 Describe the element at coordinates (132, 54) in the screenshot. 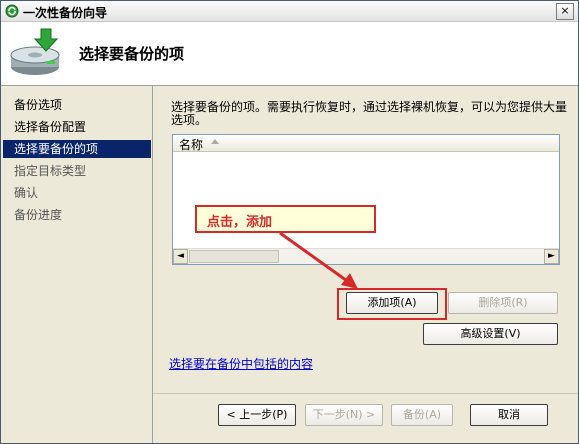

I see `page-title: 选择要备份的项` at that location.